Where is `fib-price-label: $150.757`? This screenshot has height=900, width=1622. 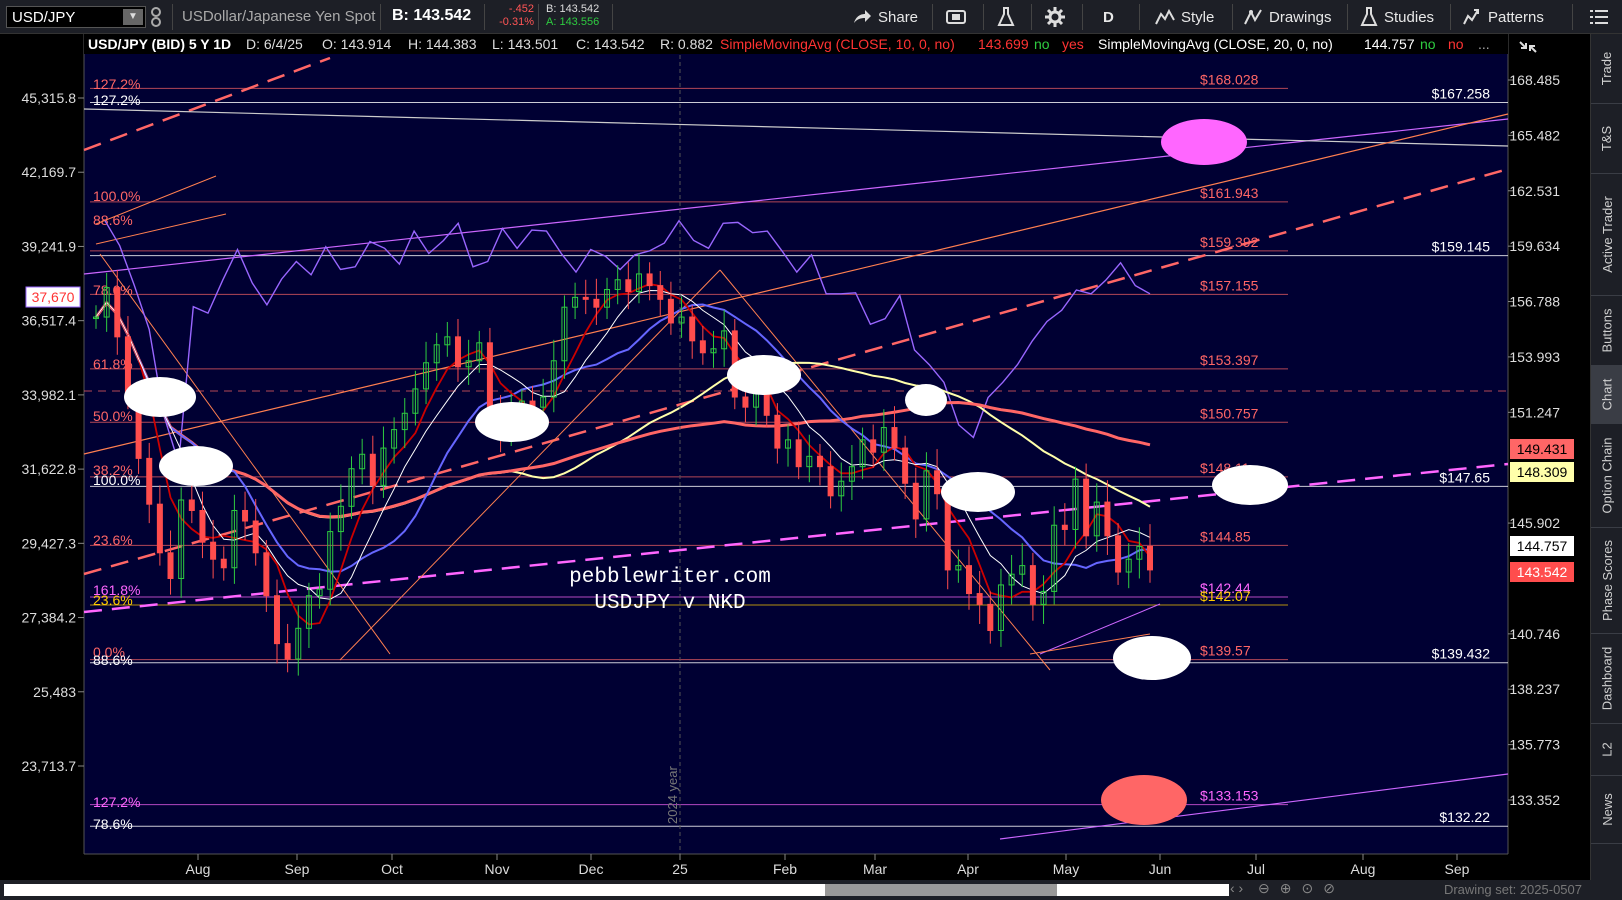 fib-price-label: $150.757 is located at coordinates (1229, 413).